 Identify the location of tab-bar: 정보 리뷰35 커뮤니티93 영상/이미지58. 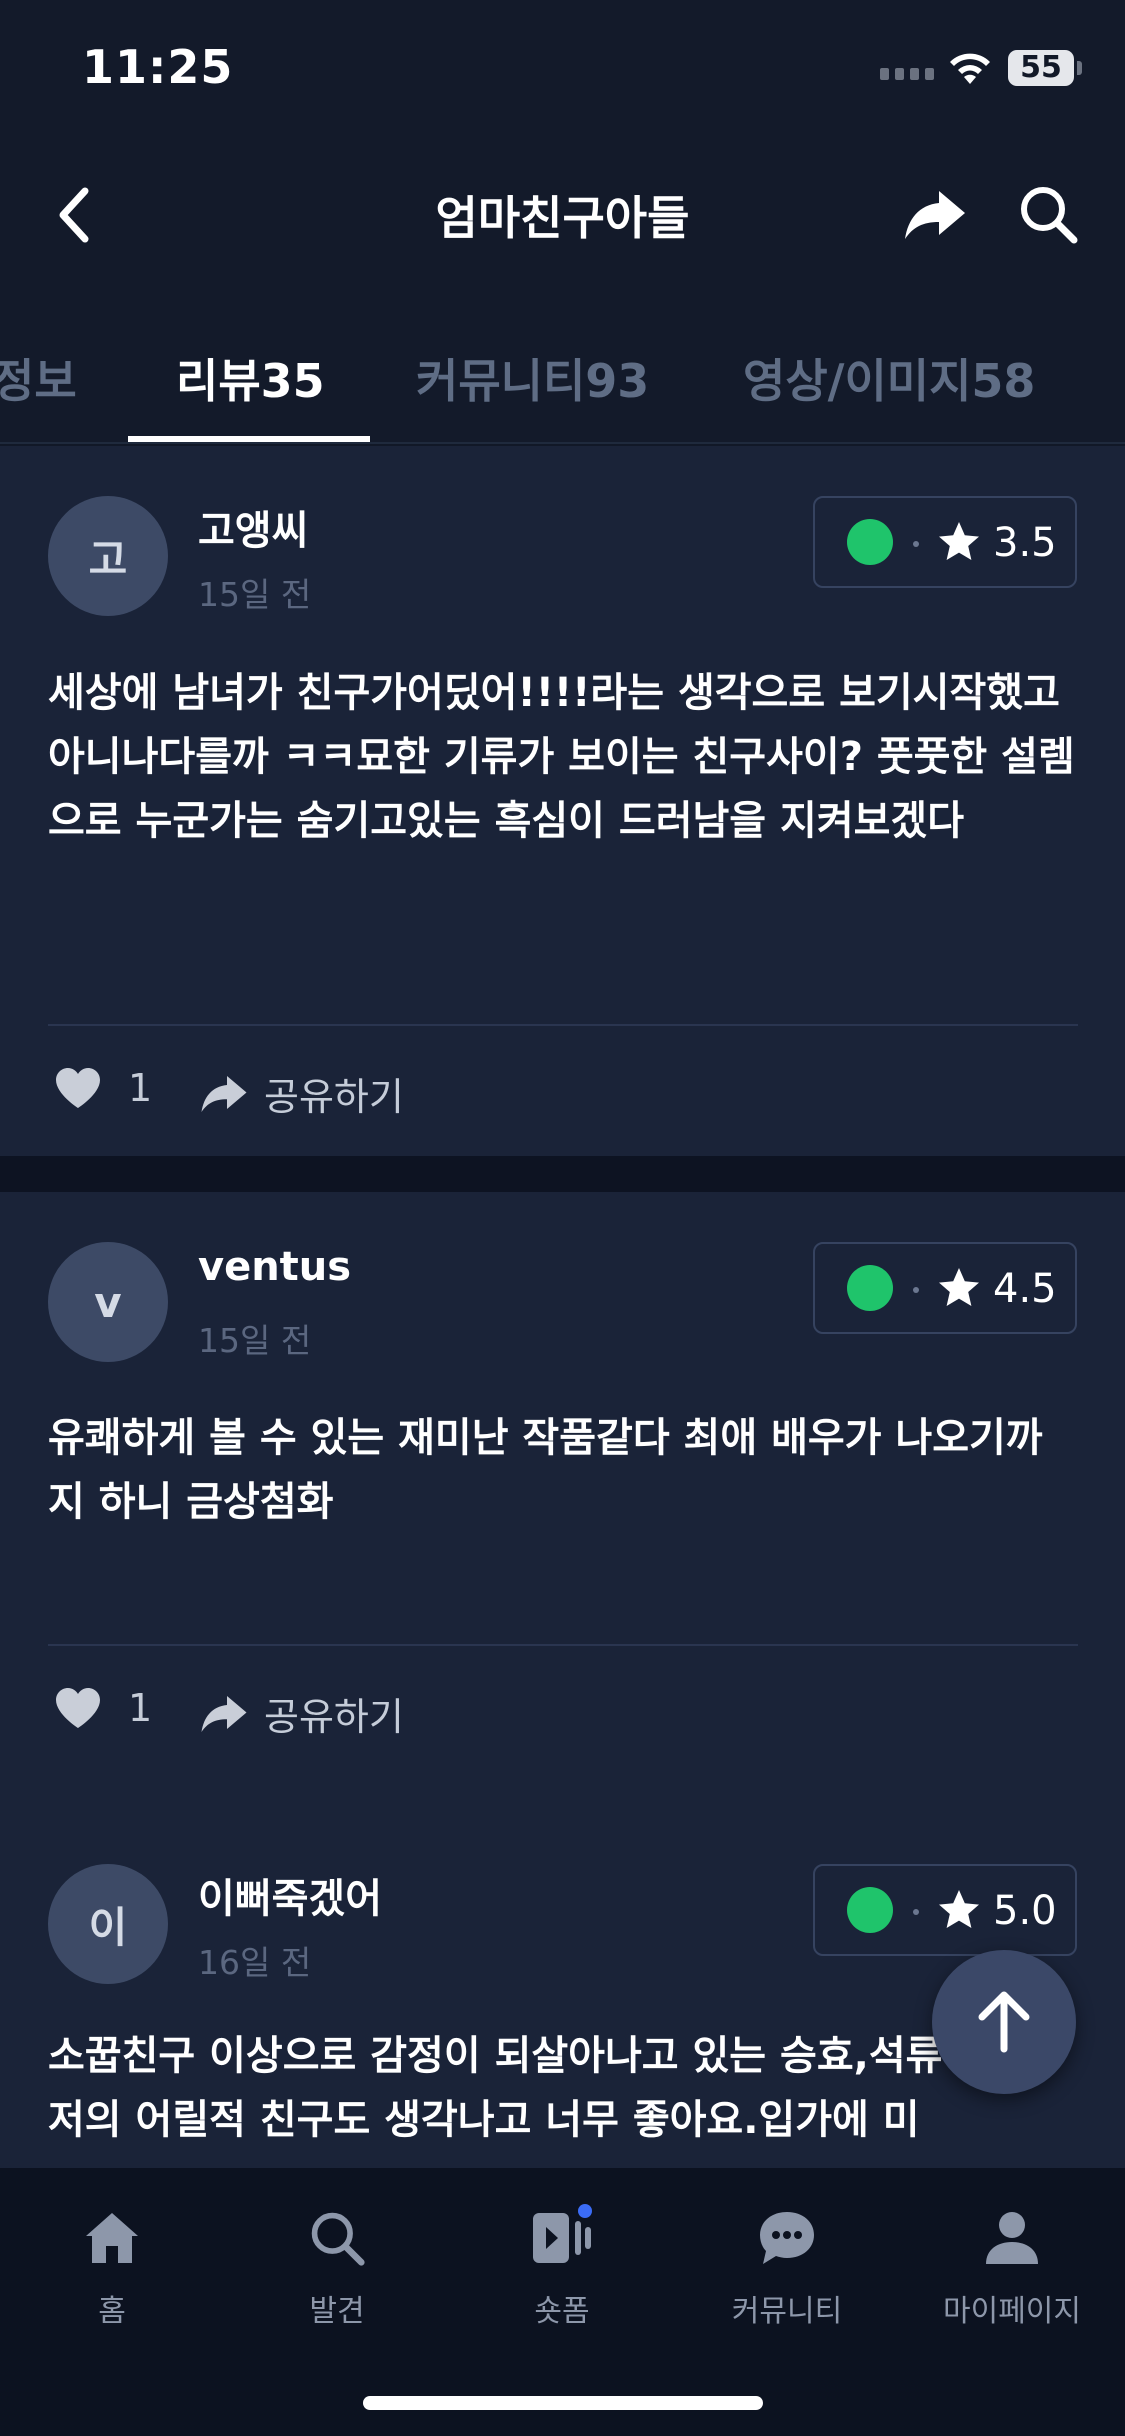
(562, 367).